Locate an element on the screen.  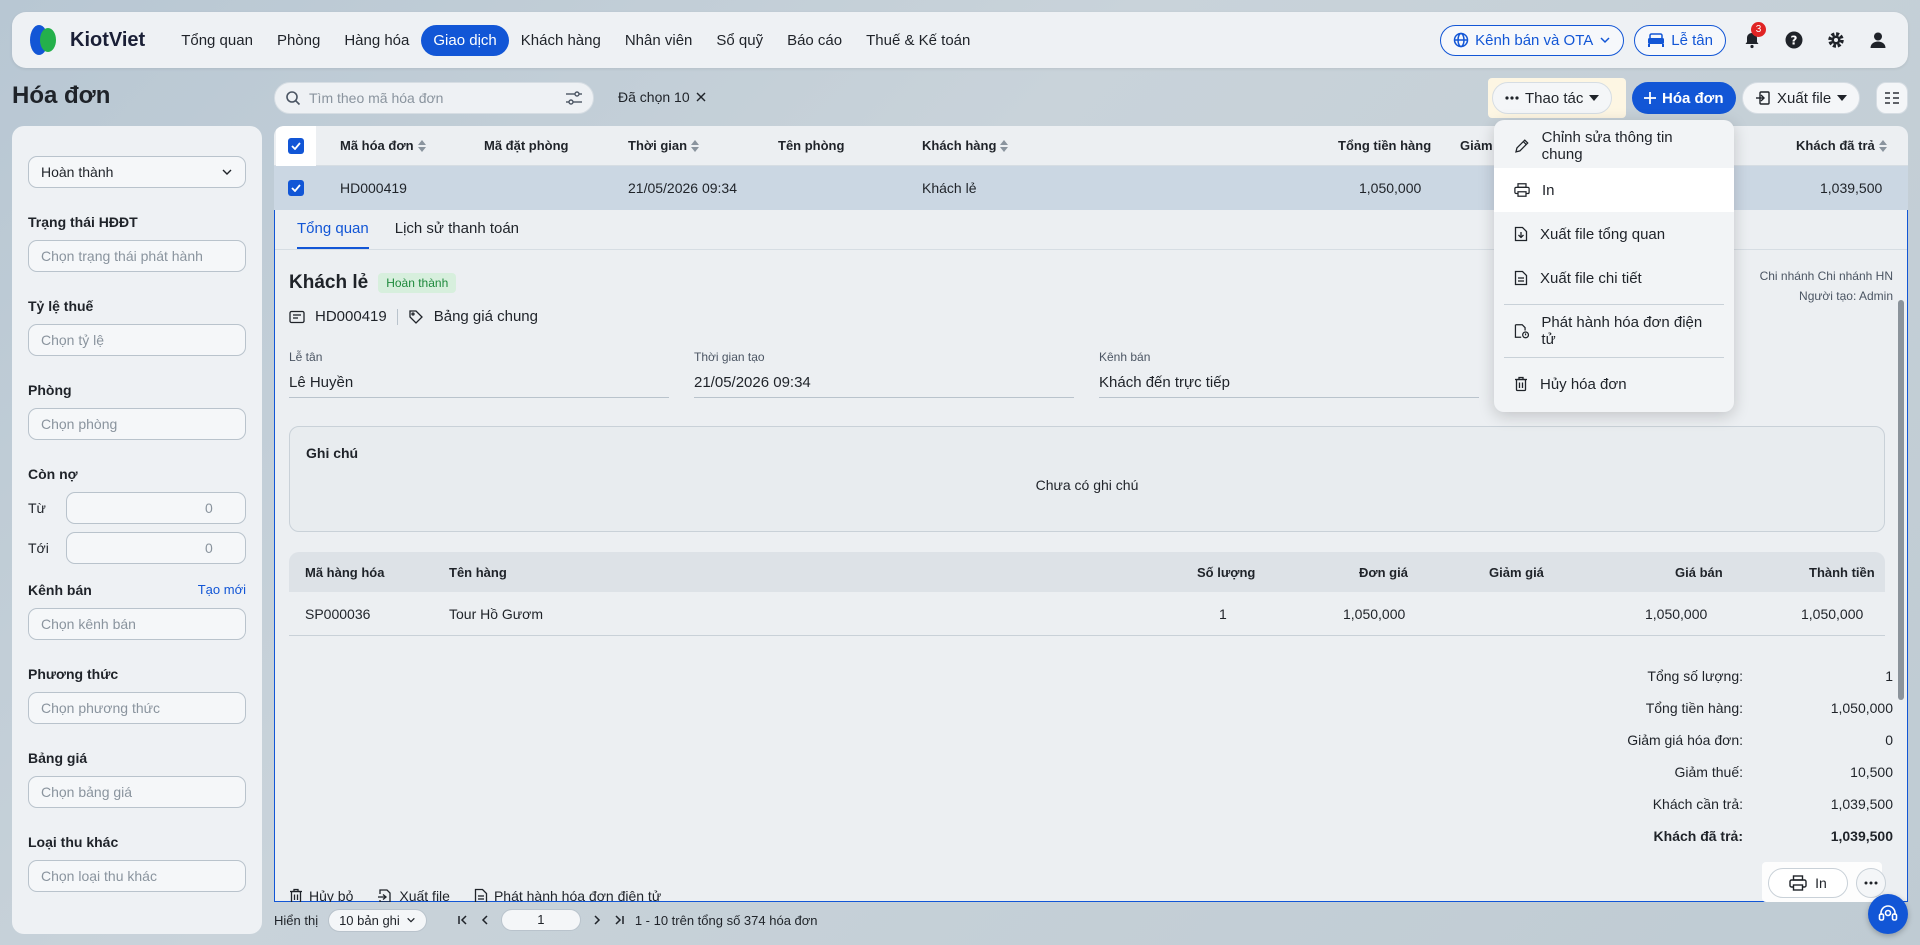
other-income-select: Chọn loại thu khác is located at coordinates (137, 876).